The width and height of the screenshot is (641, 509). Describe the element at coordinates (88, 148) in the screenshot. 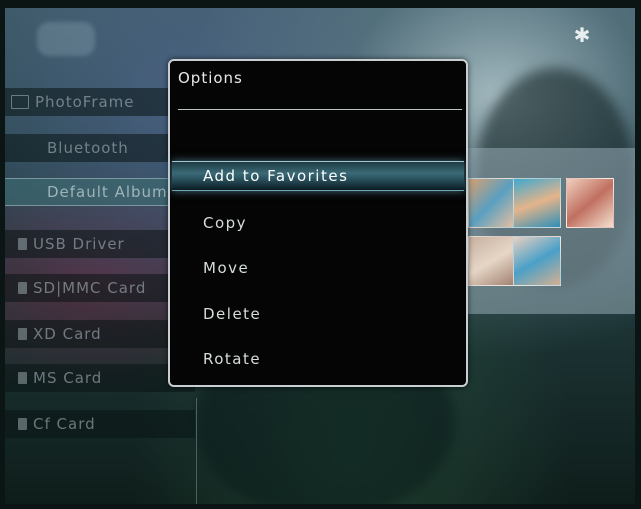

I see `sidebar-item-label: Bluetooth` at that location.